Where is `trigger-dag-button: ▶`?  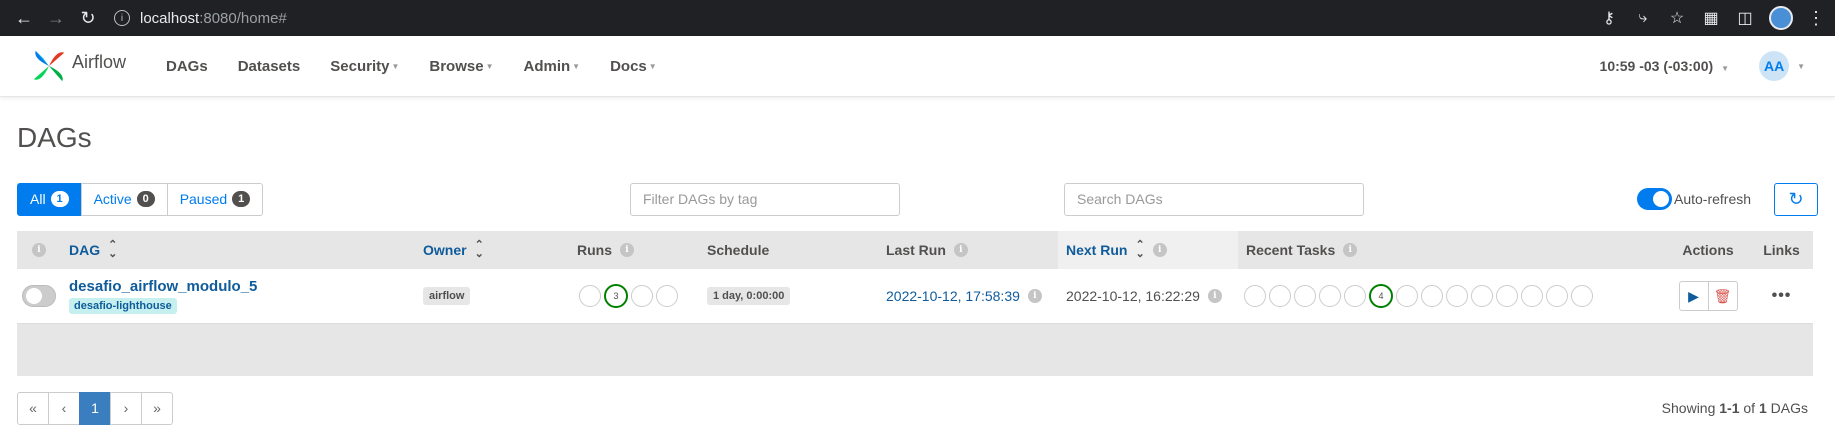 trigger-dag-button: ▶ is located at coordinates (1693, 296).